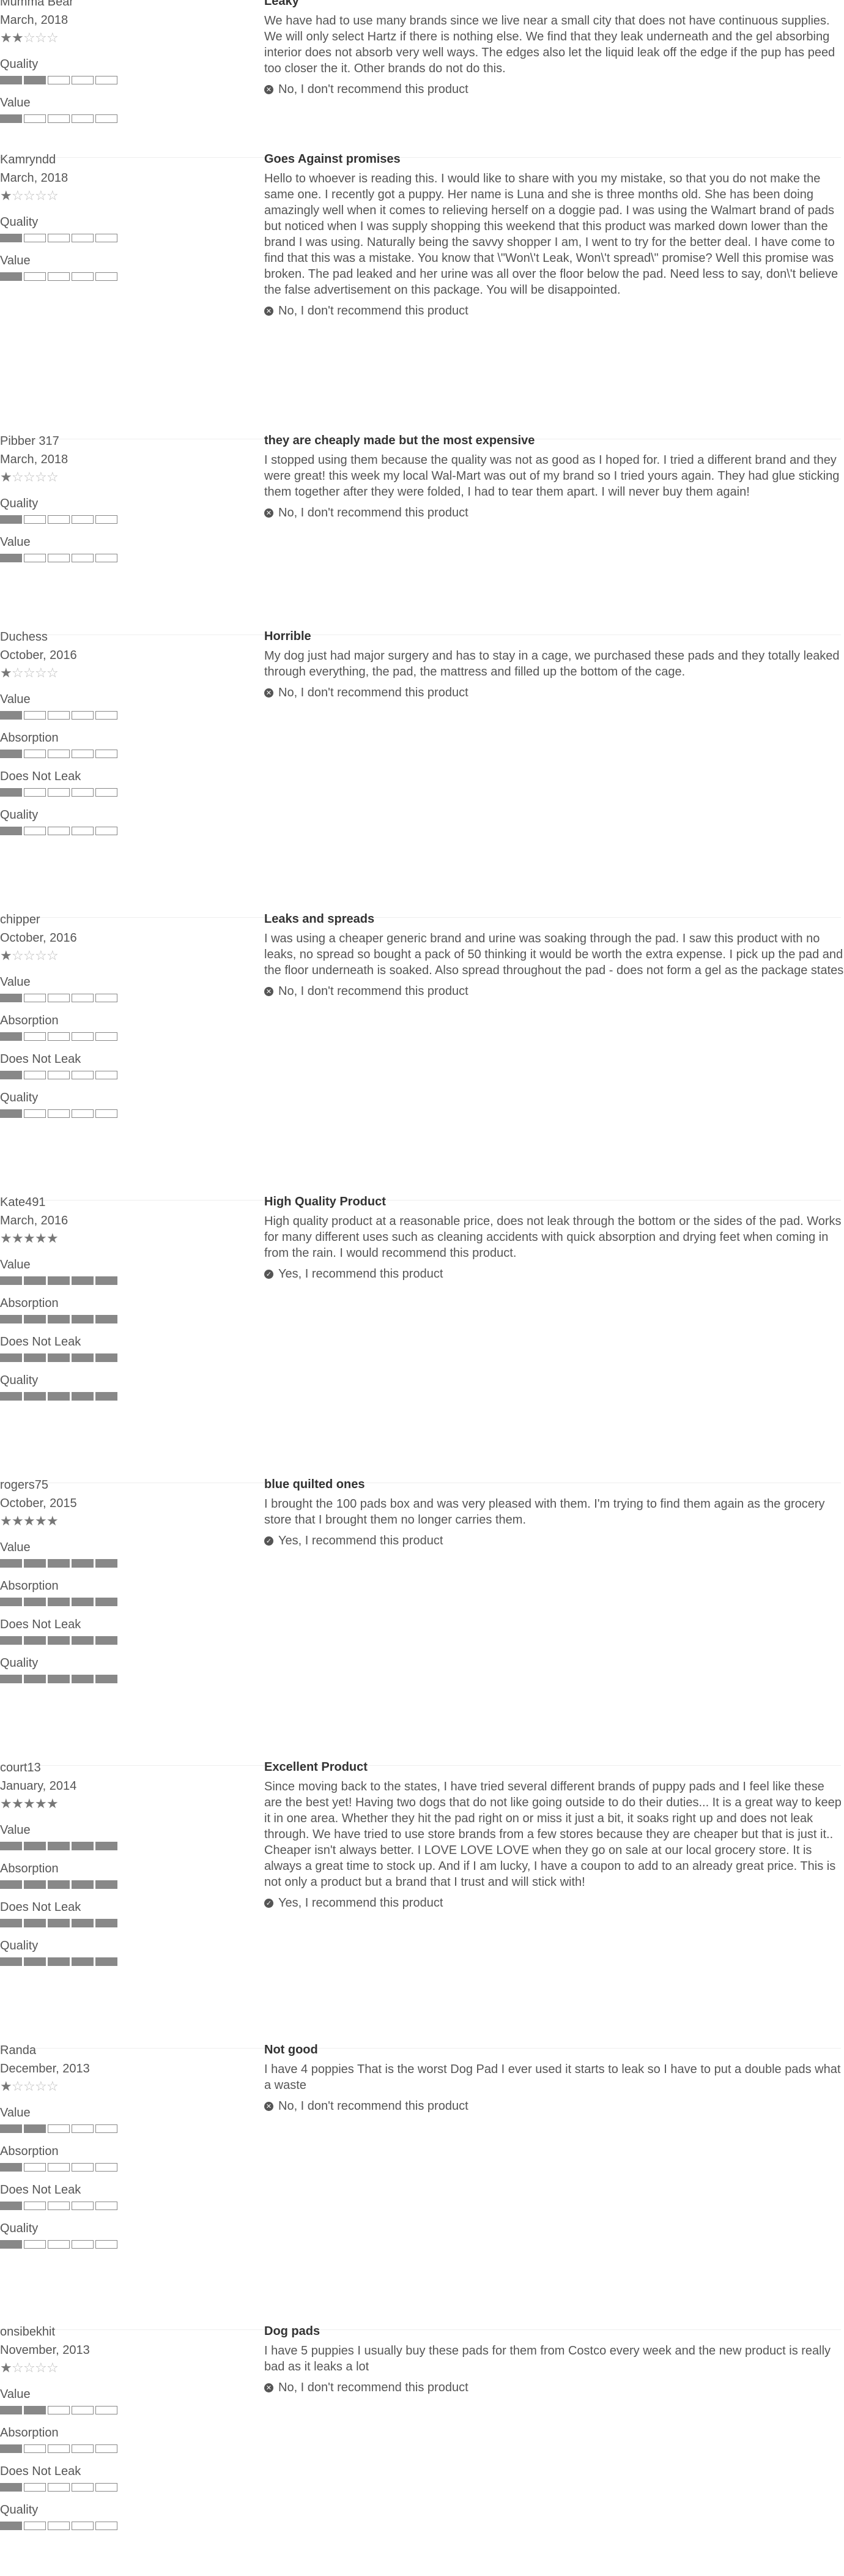 This screenshot has height=2576, width=844. Describe the element at coordinates (61, 38) in the screenshot. I see `star-rating: ★ ★ ☆ ☆ ☆` at that location.